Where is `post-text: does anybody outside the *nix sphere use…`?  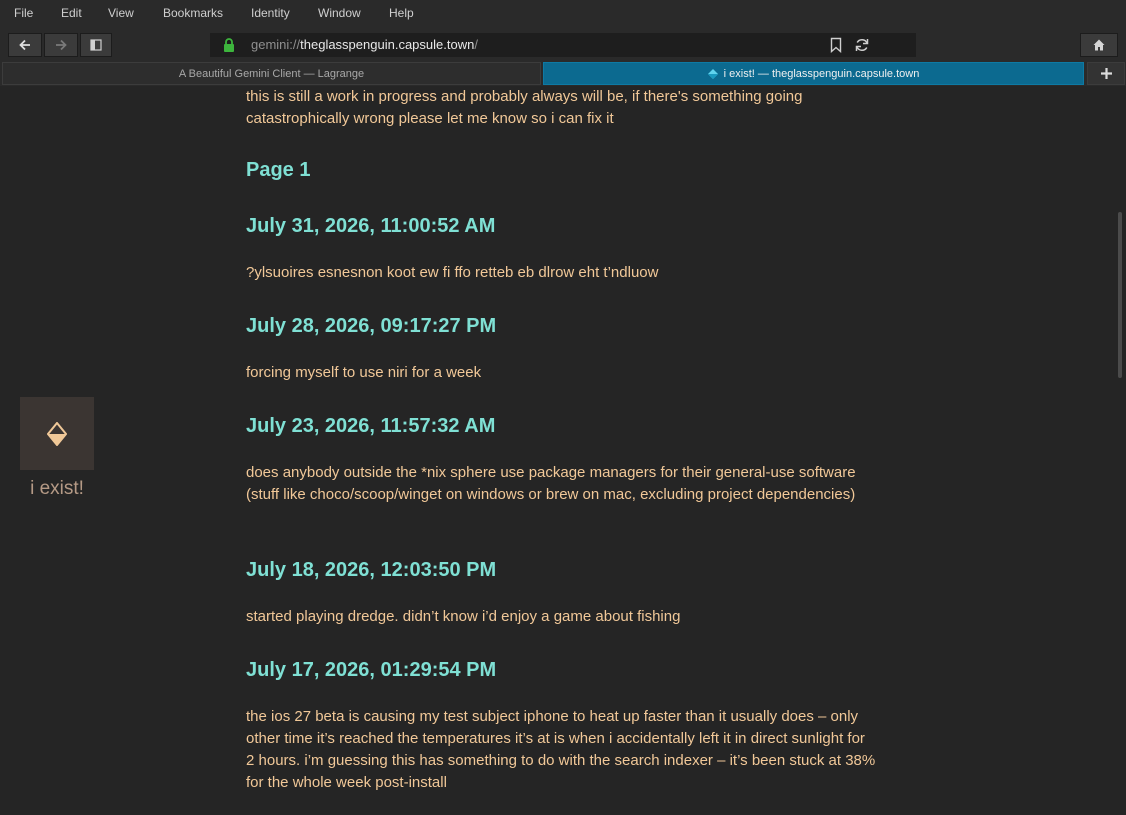
post-text: does anybody outside the *nix sphere use… is located at coordinates (551, 483).